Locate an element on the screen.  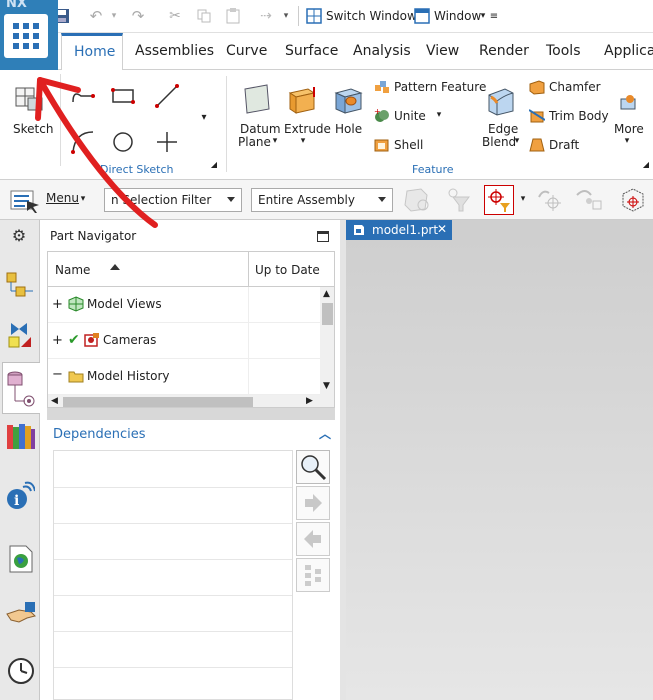
hole-icon is located at coordinates (348, 100).